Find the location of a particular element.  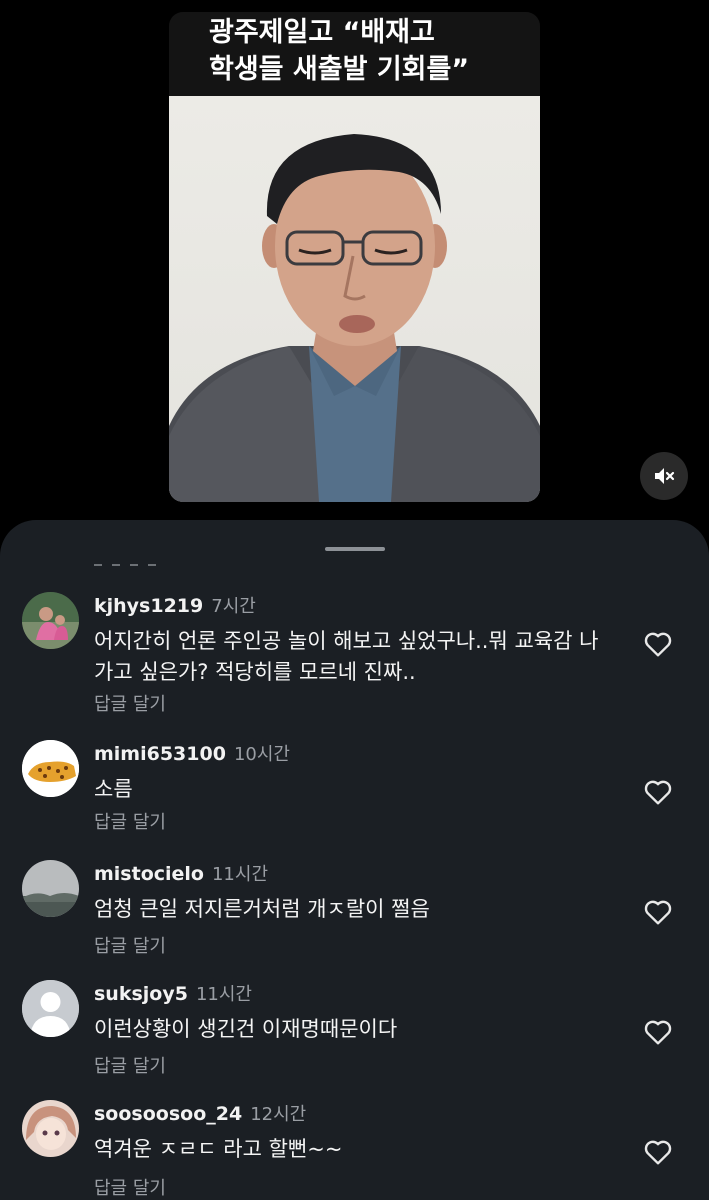

caption-line-2: 학생들 새출발 기회를” is located at coordinates (339, 69).